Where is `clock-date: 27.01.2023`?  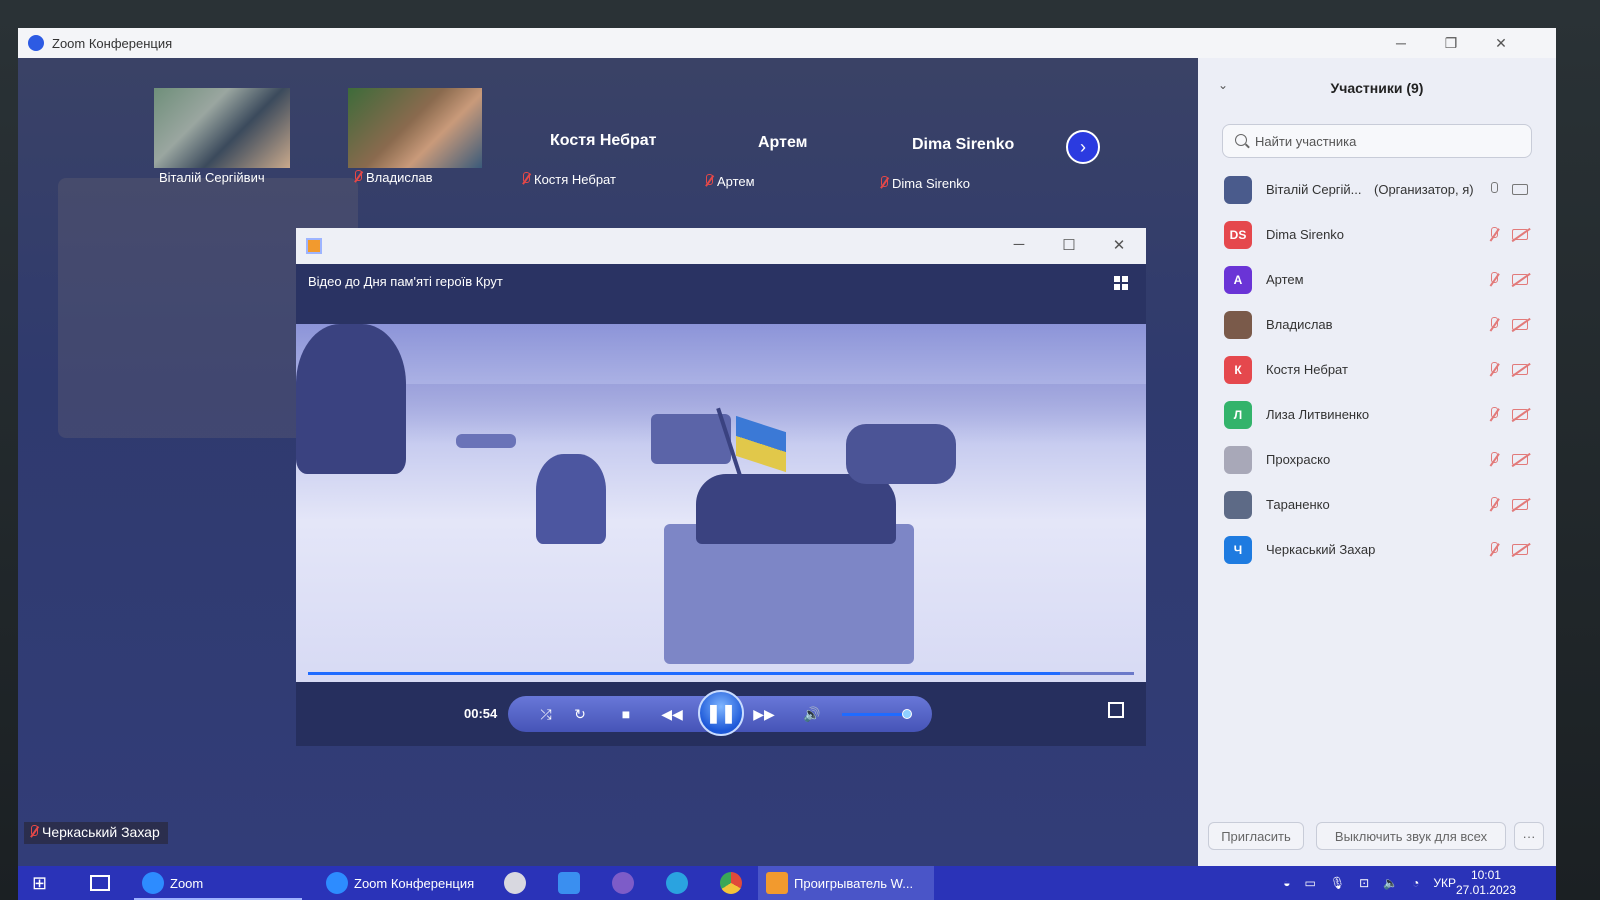
clock-date: 27.01.2023 is located at coordinates (1485, 890).